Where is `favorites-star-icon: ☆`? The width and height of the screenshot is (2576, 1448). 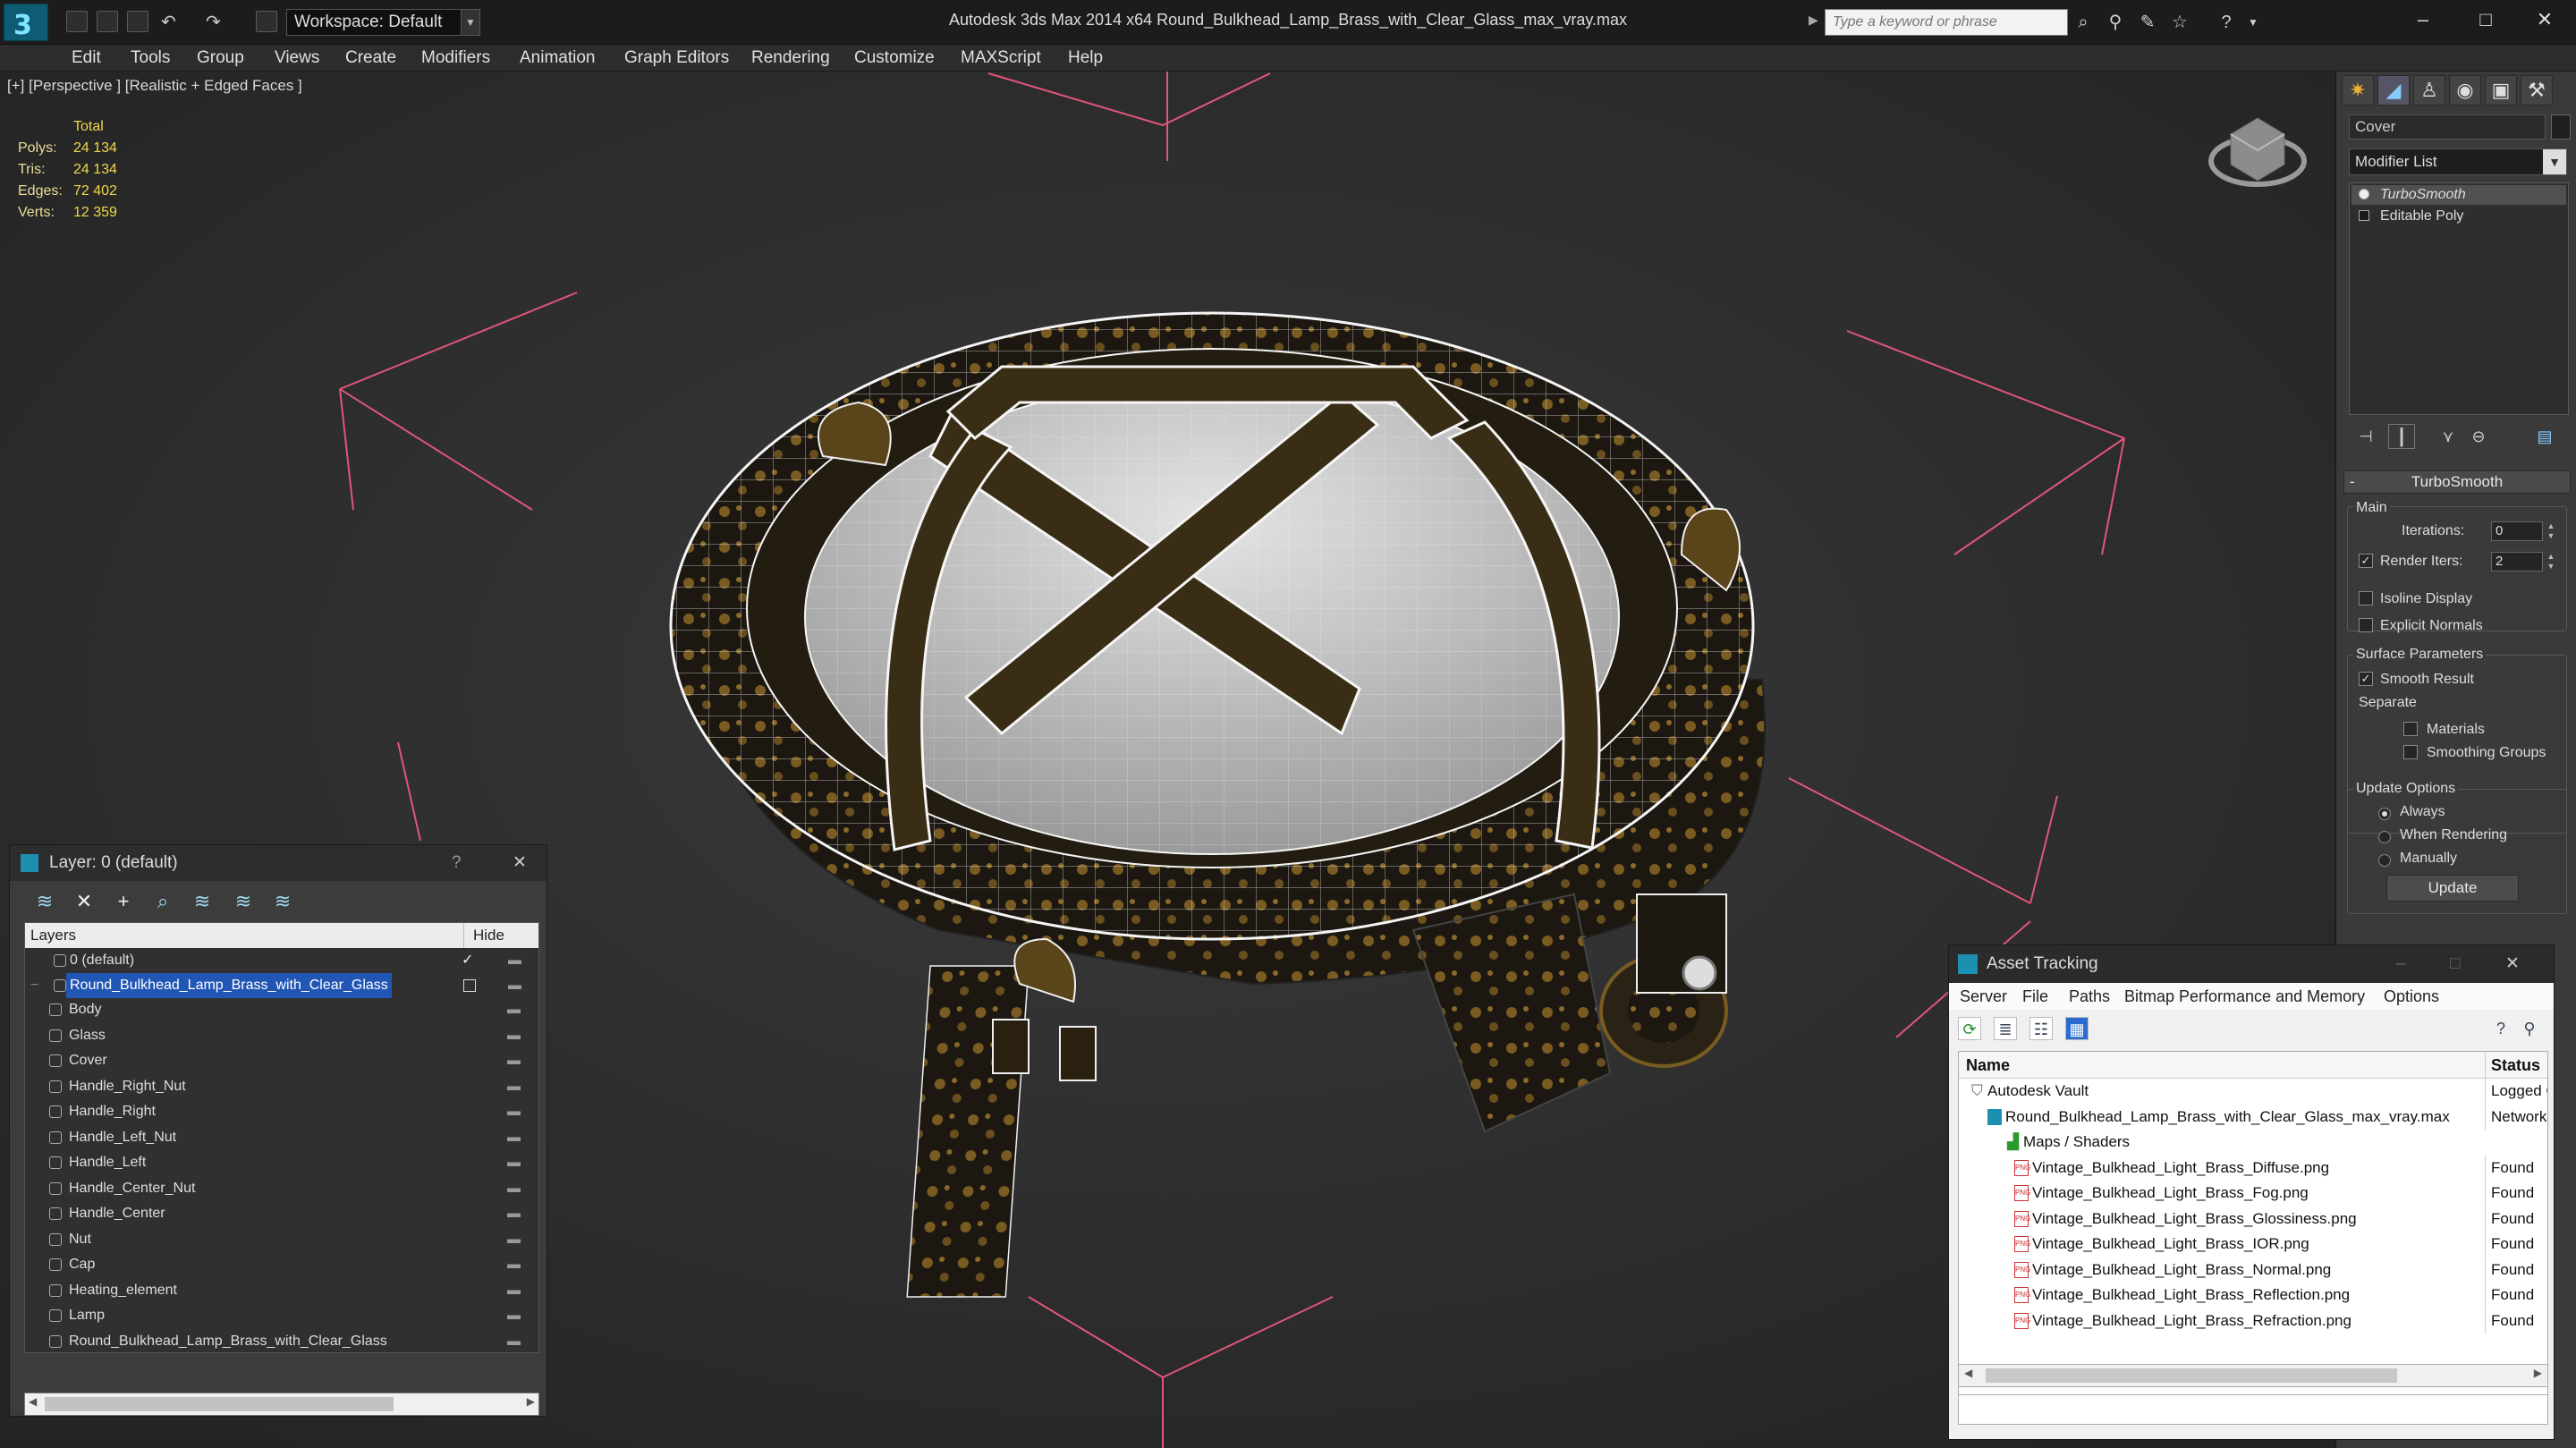
favorites-star-icon: ☆ is located at coordinates (2179, 22).